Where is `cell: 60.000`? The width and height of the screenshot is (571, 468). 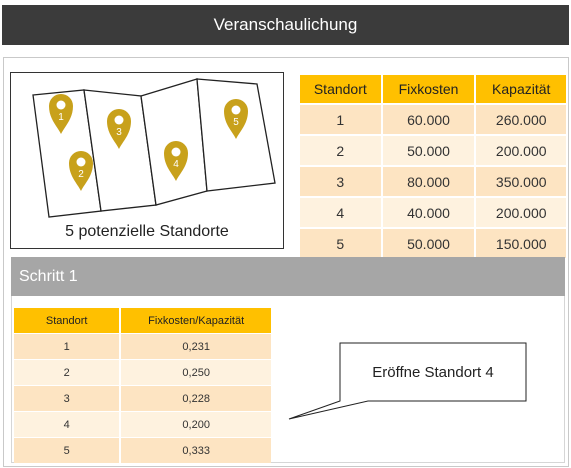 cell: 60.000 is located at coordinates (427, 119).